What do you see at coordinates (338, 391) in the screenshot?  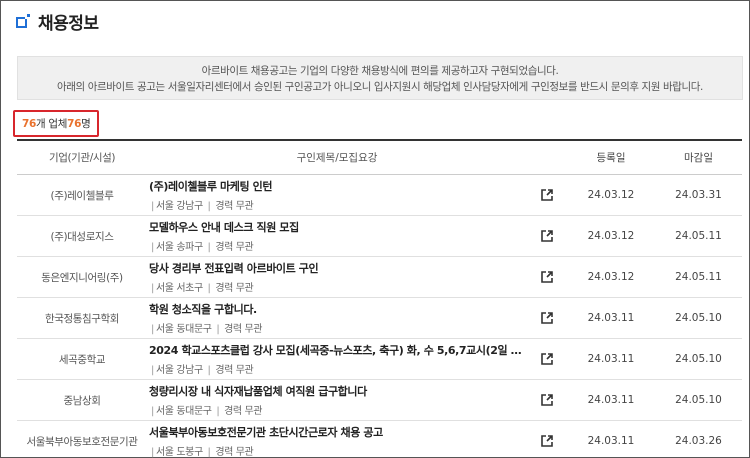 I see `job-title-link: 청량리시장 내 식자재납품업체 여직원 급구합니다` at bounding box center [338, 391].